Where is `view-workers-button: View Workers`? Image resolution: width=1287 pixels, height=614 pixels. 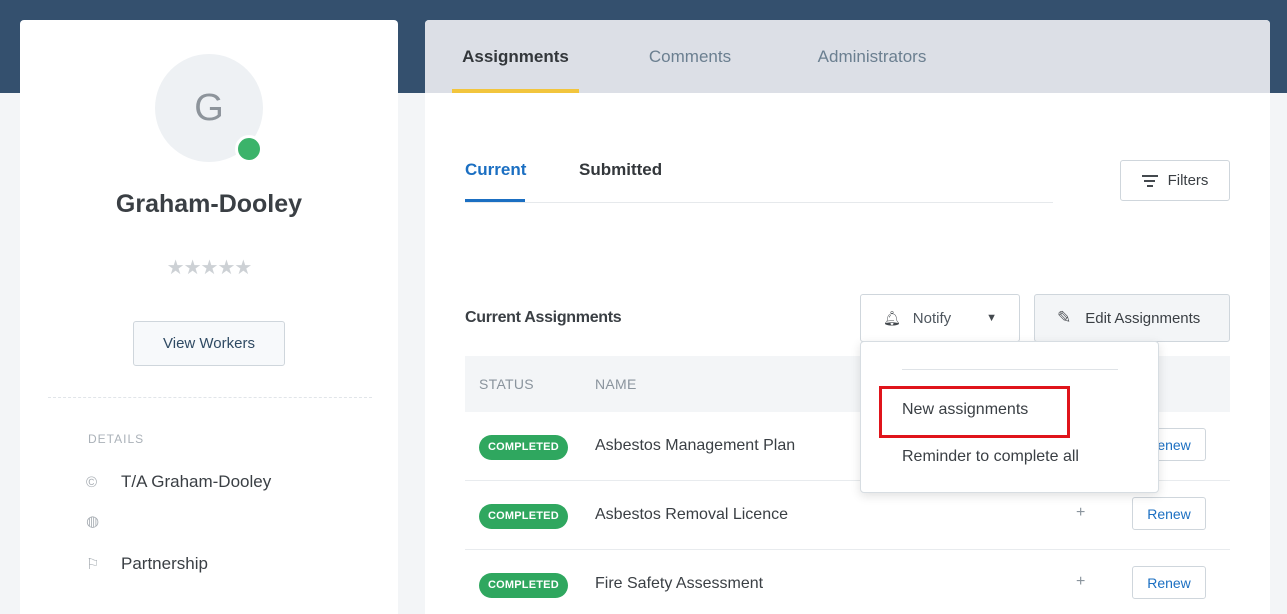 view-workers-button: View Workers is located at coordinates (209, 343).